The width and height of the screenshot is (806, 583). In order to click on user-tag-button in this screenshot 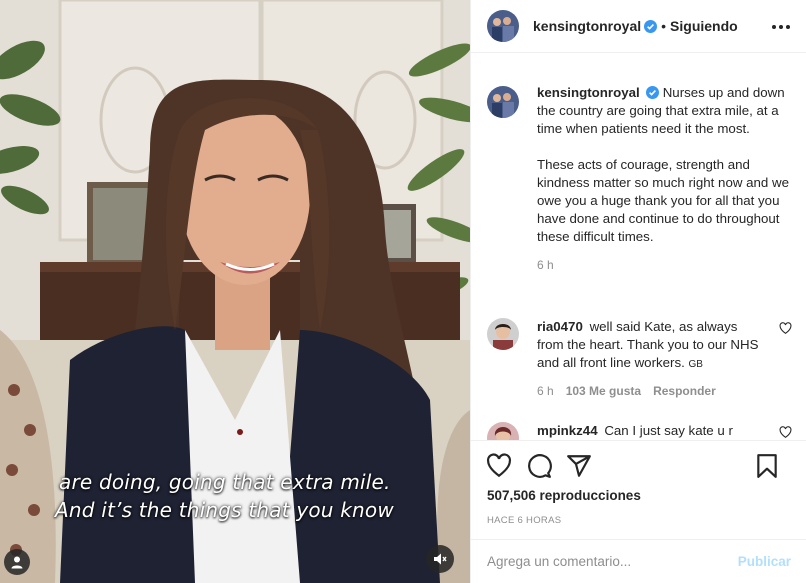, I will do `click(17, 562)`.